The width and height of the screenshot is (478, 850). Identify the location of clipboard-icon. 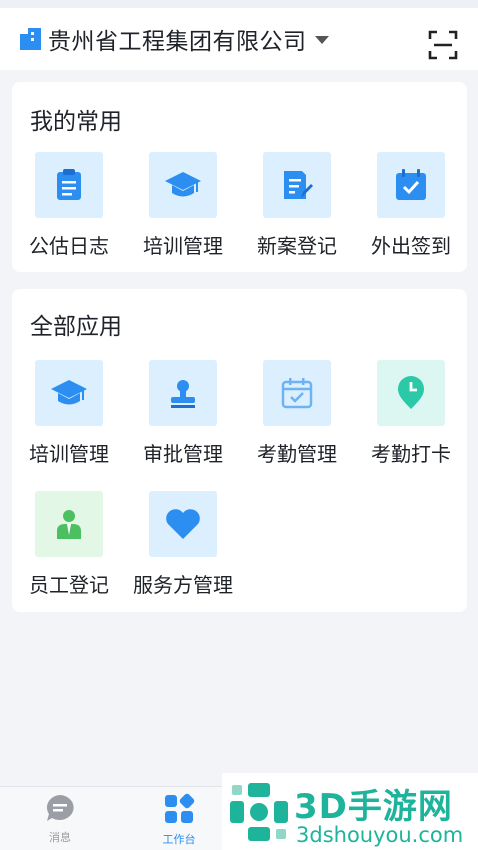
(69, 184).